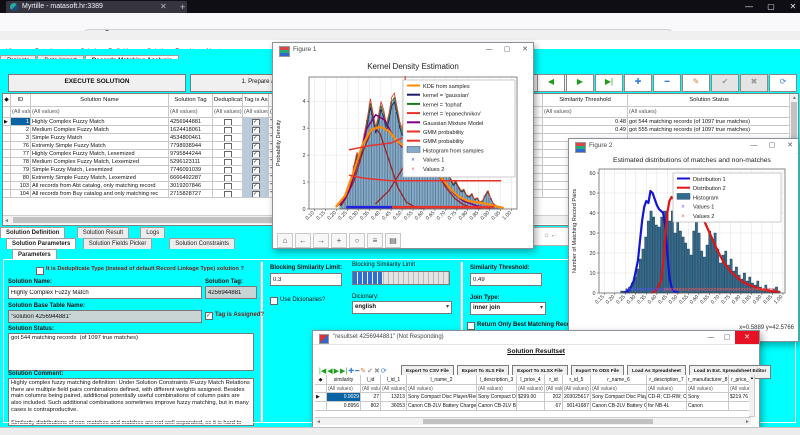 The height and width of the screenshot is (435, 800). What do you see at coordinates (577, 380) in the screenshot?
I see `column-header: r_id_5` at bounding box center [577, 380].